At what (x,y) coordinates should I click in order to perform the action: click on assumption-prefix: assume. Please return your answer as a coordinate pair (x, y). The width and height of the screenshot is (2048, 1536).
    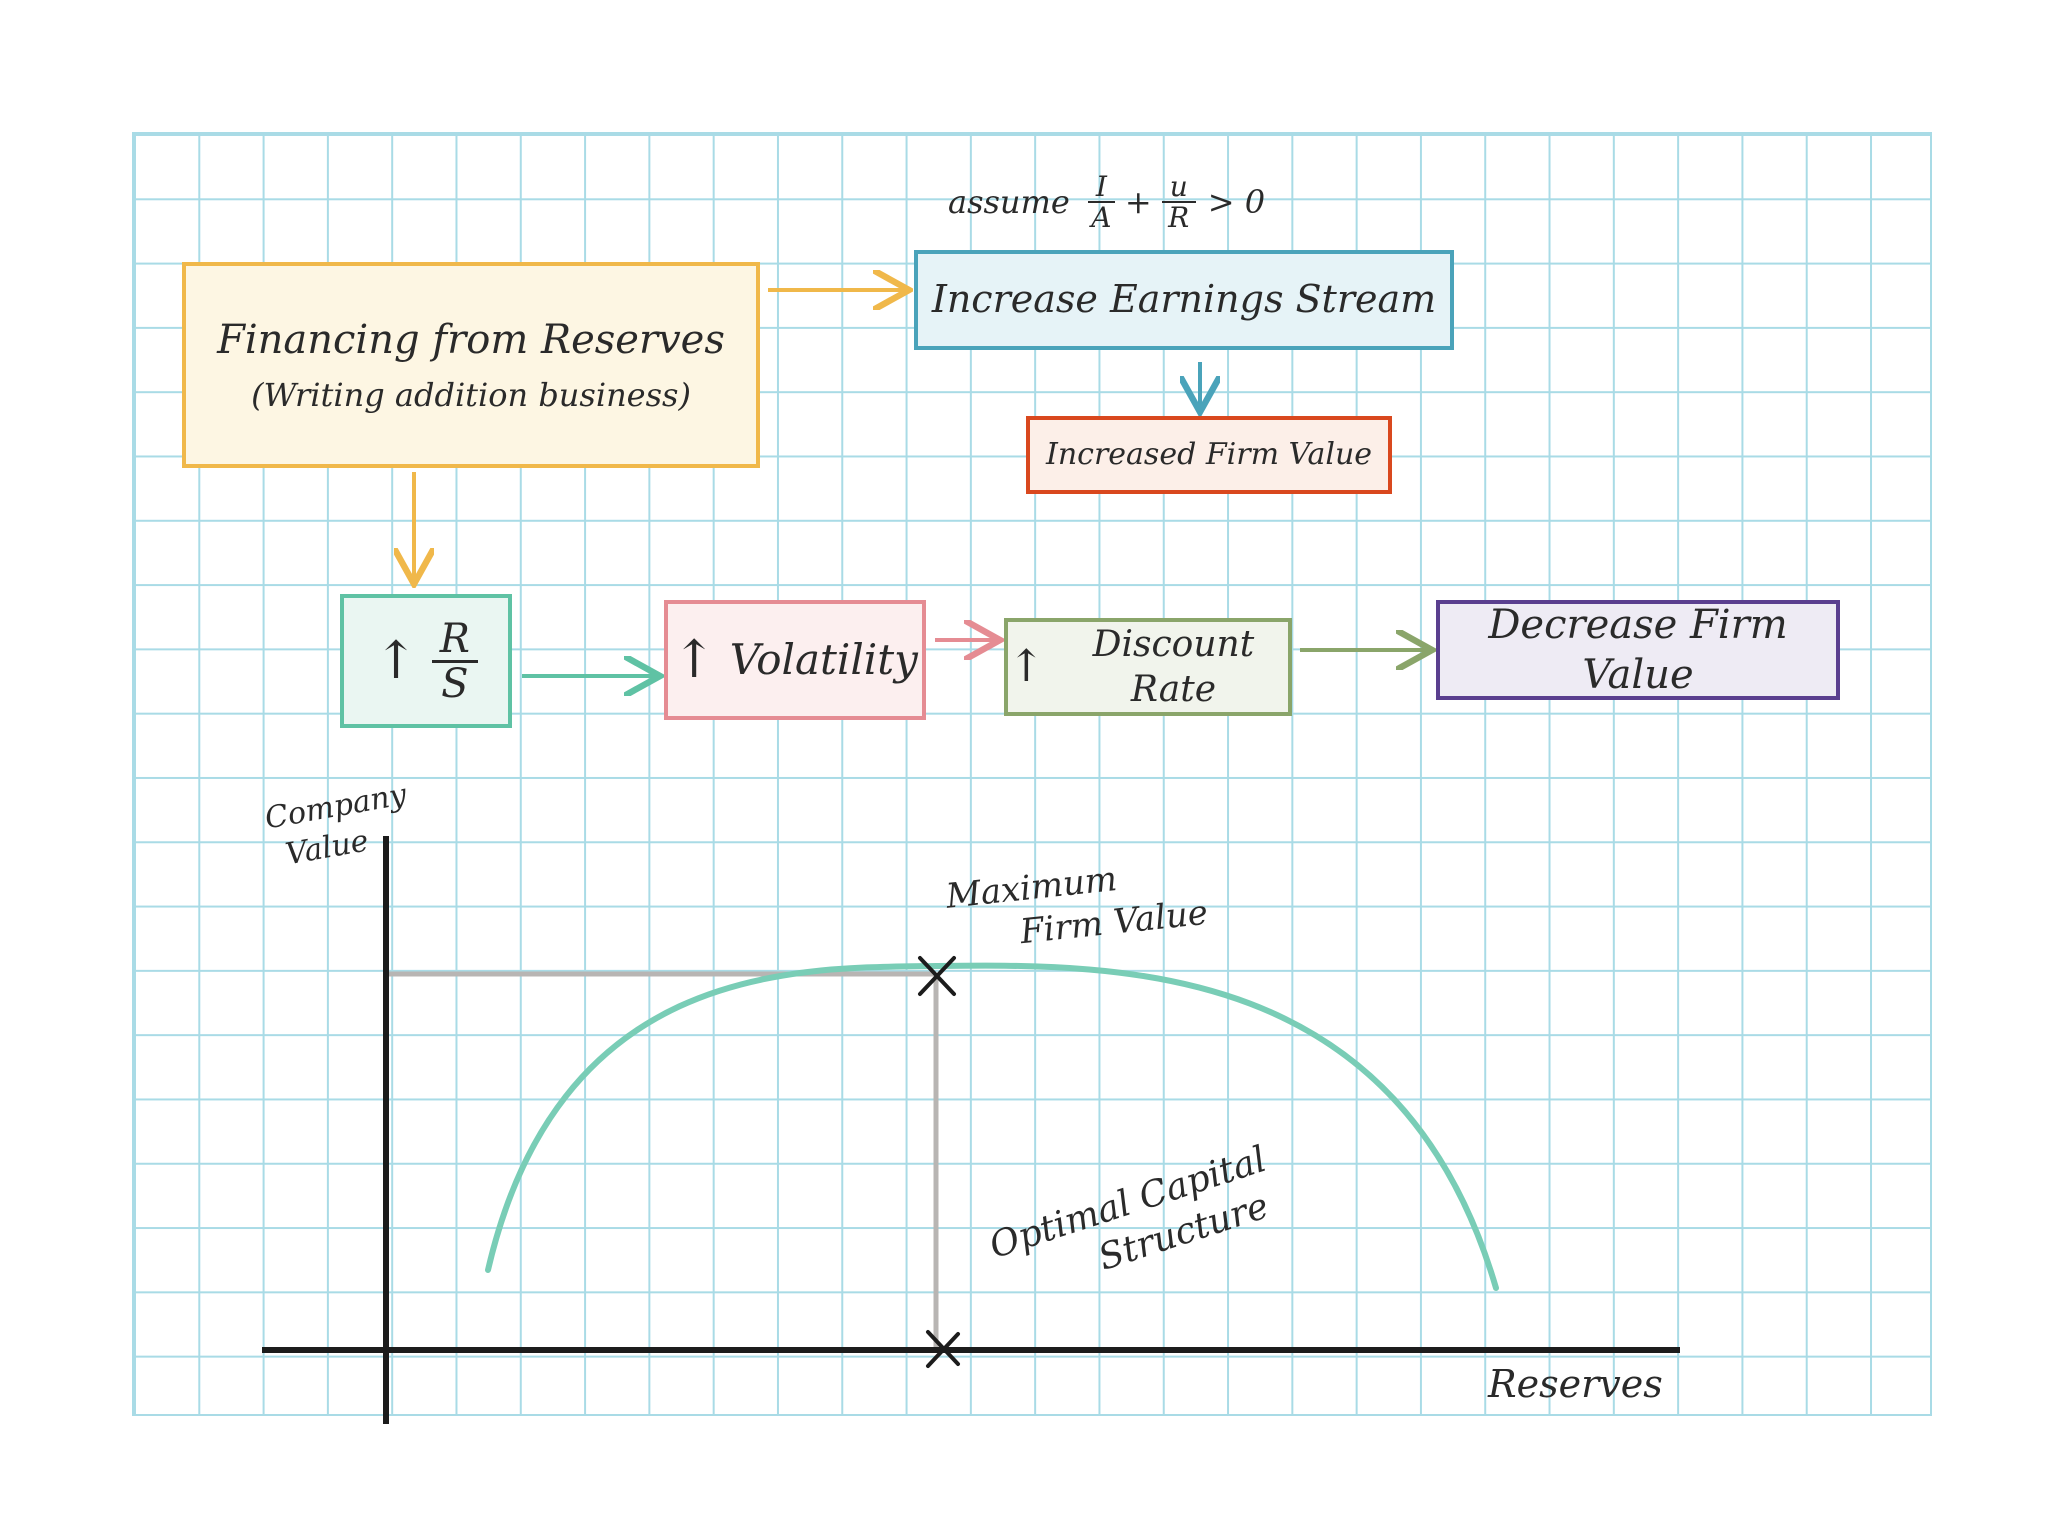
    Looking at the image, I should click on (1009, 202).